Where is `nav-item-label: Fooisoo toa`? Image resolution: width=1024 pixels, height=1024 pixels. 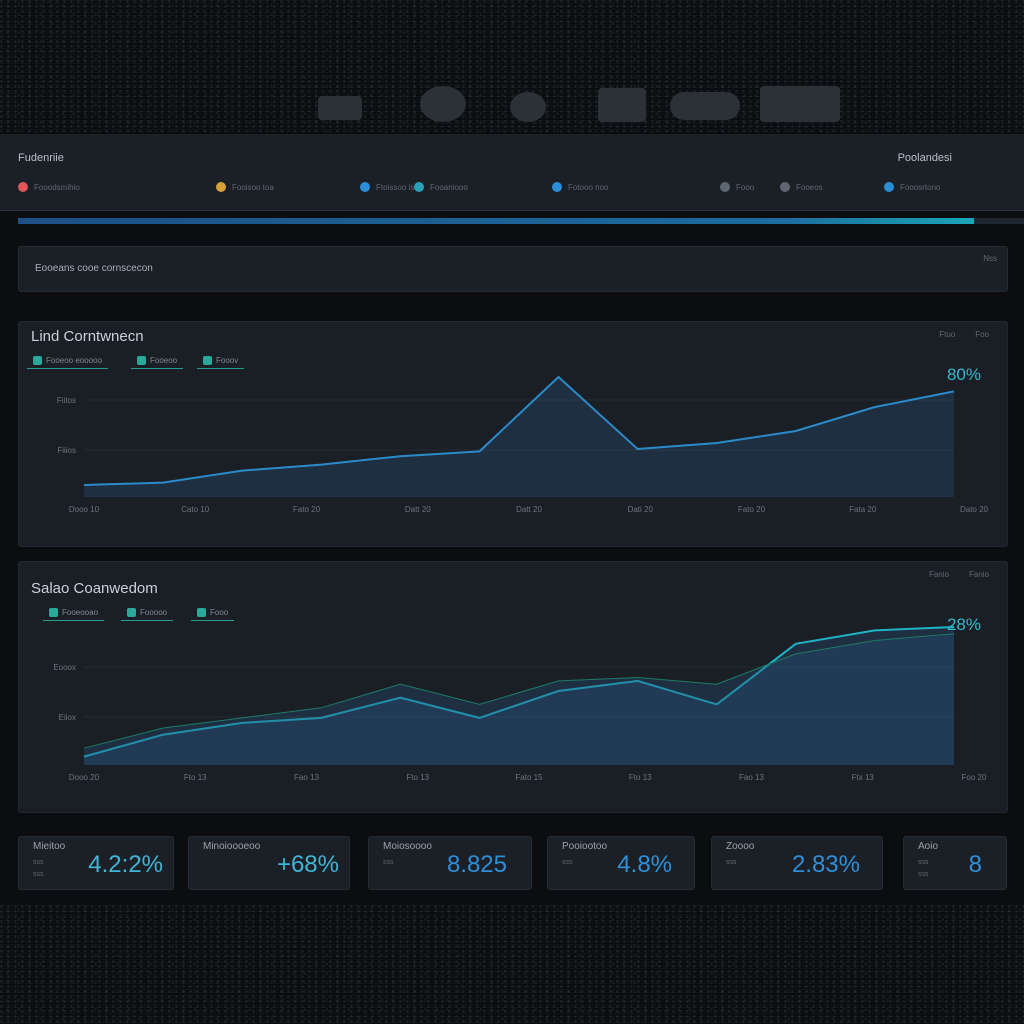 nav-item-label: Fooisoo toa is located at coordinates (253, 187).